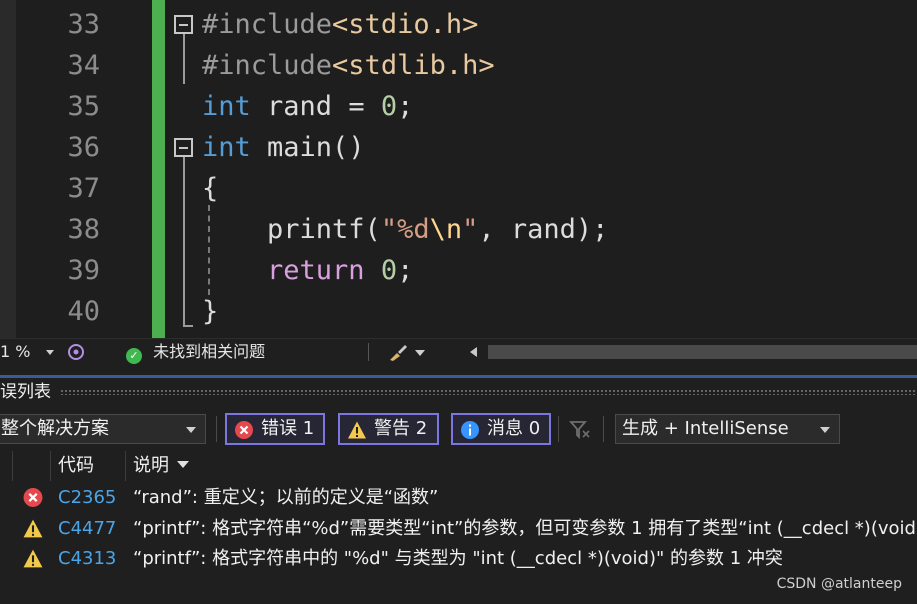  I want to click on line-number: 40, so click(83, 311).